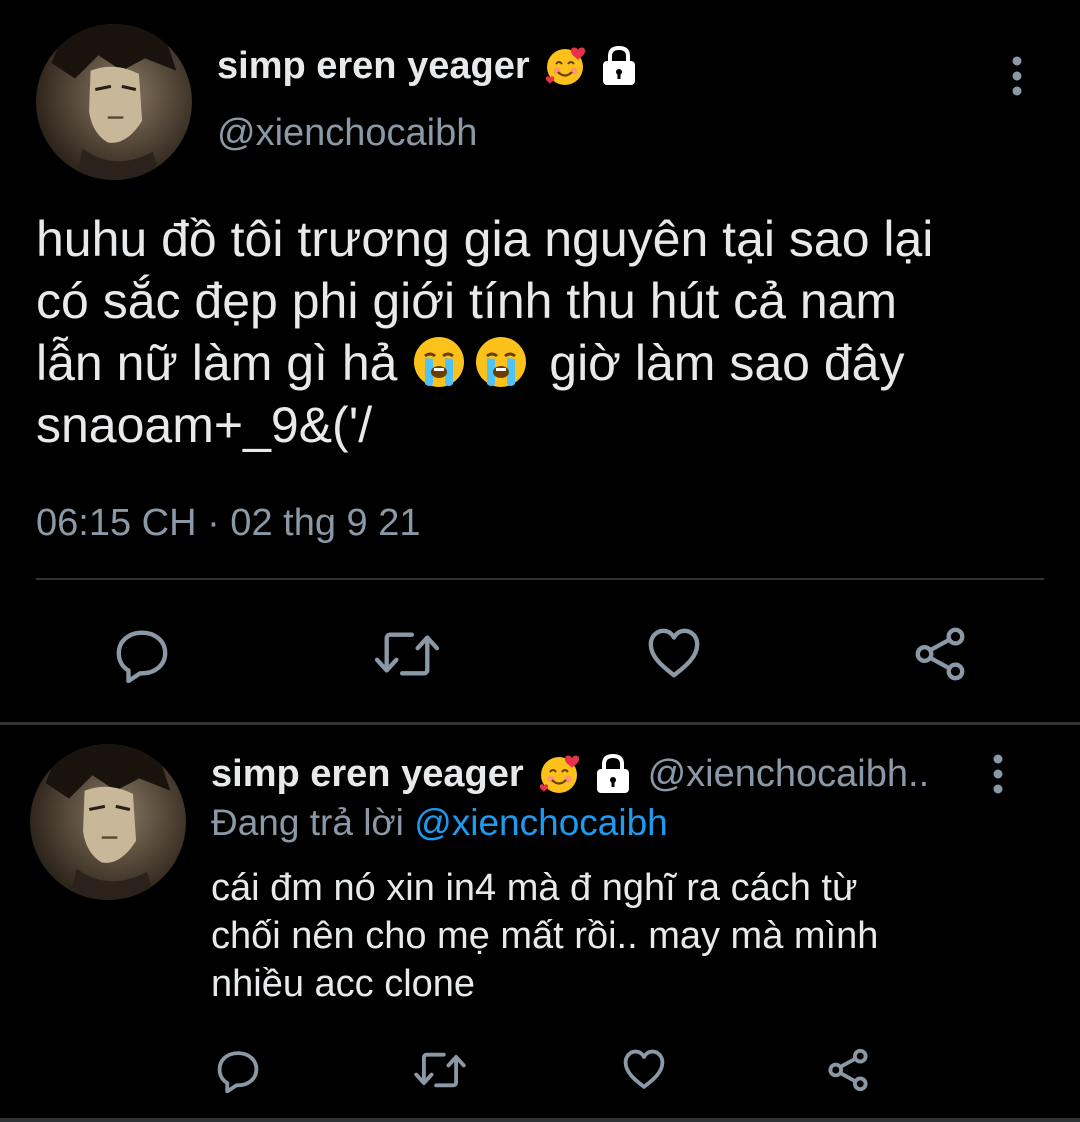 The width and height of the screenshot is (1080, 1122). What do you see at coordinates (540, 723) in the screenshot?
I see `section-divider` at bounding box center [540, 723].